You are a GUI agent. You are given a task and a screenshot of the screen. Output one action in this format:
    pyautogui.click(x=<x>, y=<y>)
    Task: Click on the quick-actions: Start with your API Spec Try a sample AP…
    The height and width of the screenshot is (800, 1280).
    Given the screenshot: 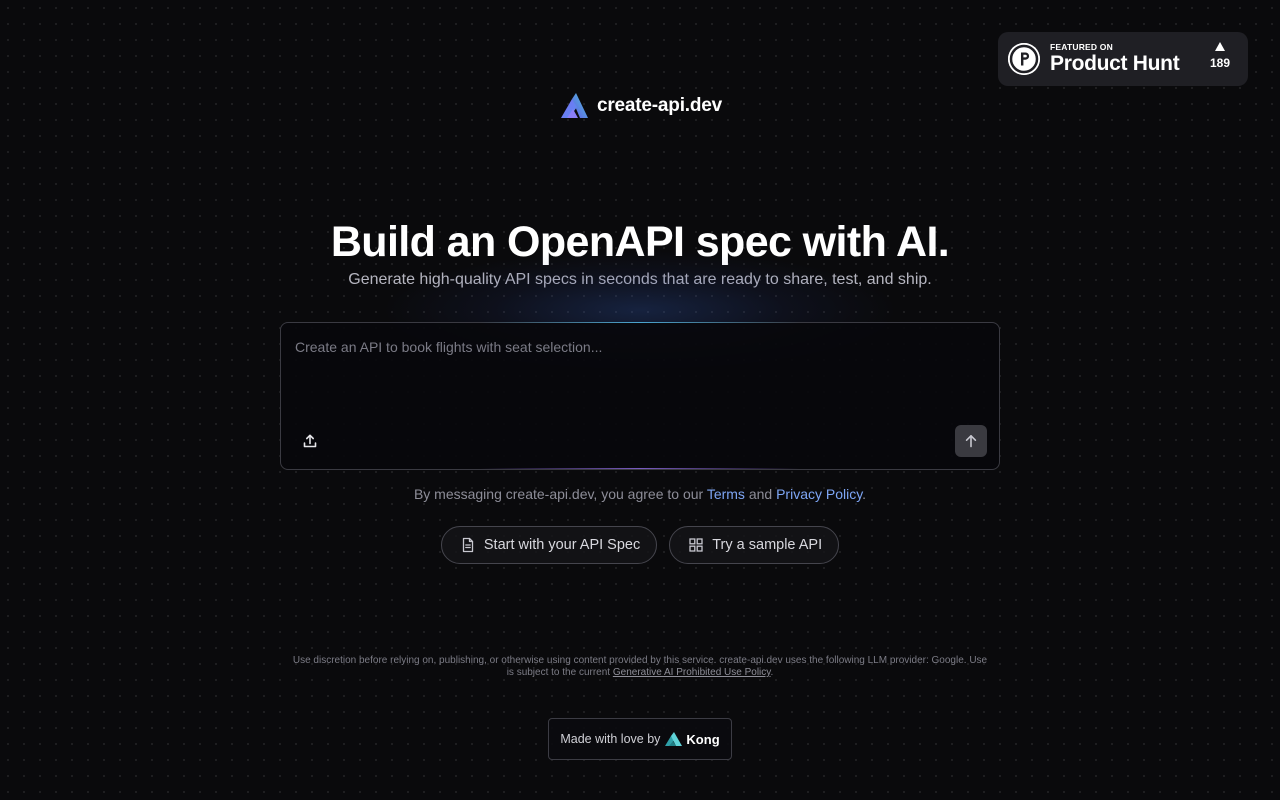 What is the action you would take?
    pyautogui.click(x=640, y=545)
    